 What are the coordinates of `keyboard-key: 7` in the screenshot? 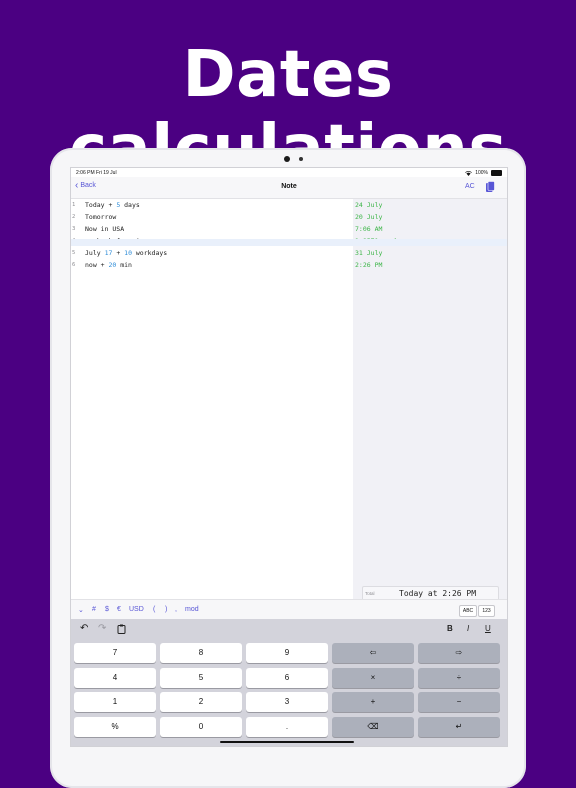 It's located at (115, 653).